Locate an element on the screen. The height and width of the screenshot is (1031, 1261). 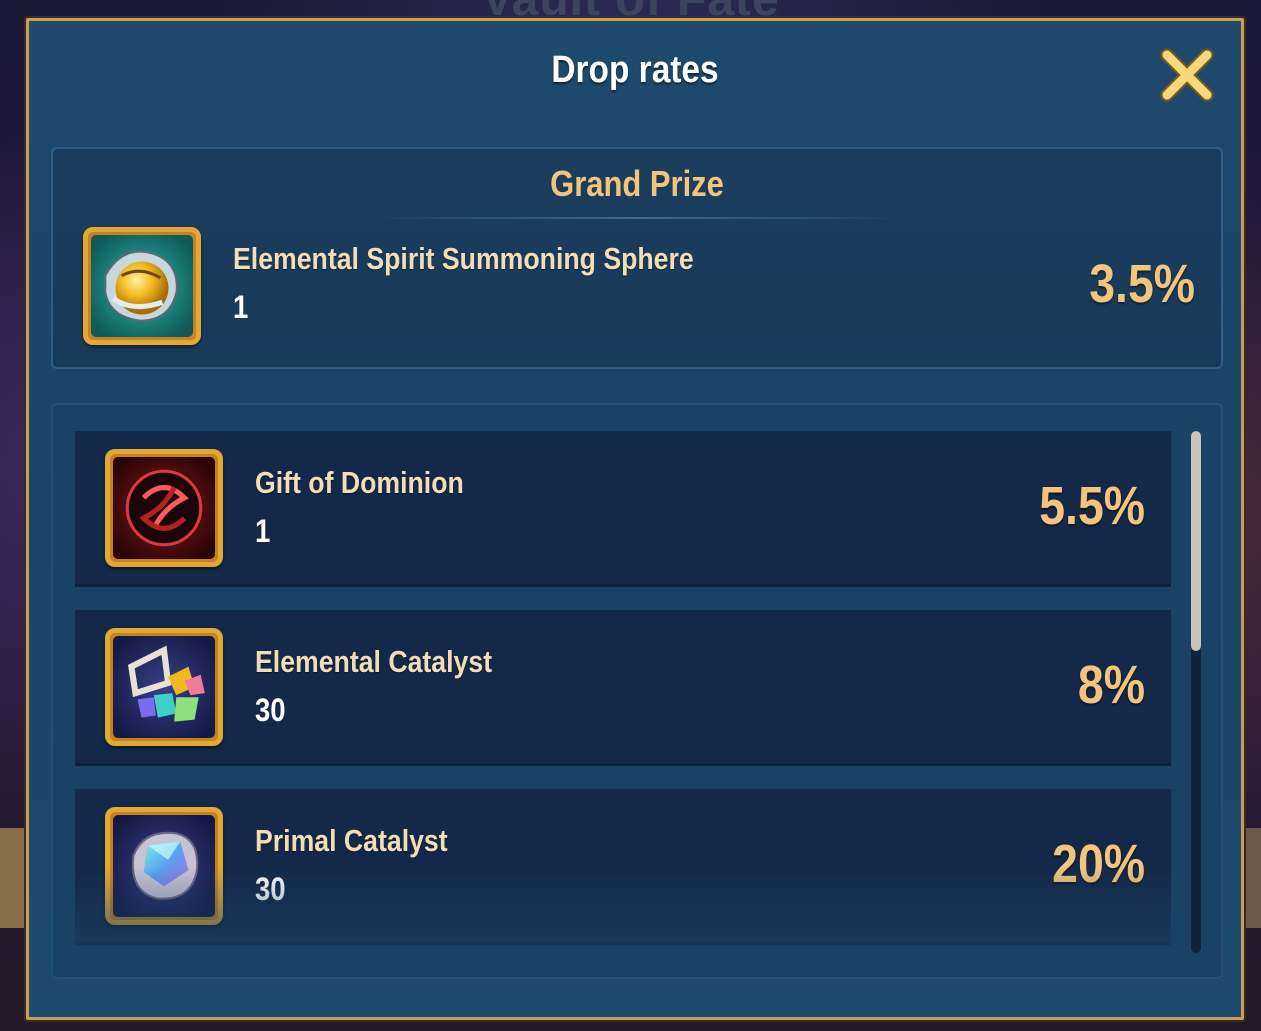
dominion-orb-icon is located at coordinates (164, 508).